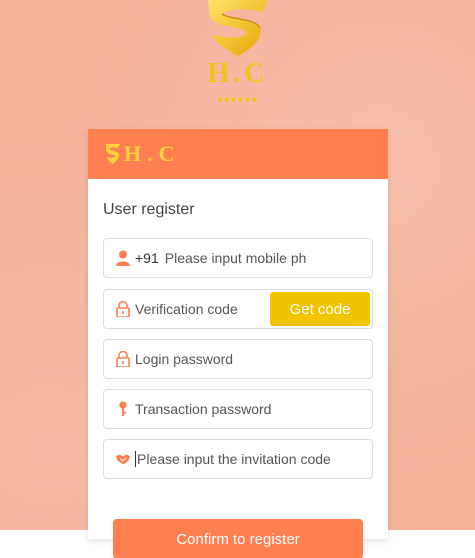 Image resolution: width=475 pixels, height=558 pixels. What do you see at coordinates (238, 538) in the screenshot?
I see `confirm-register-button: Confirm to register` at bounding box center [238, 538].